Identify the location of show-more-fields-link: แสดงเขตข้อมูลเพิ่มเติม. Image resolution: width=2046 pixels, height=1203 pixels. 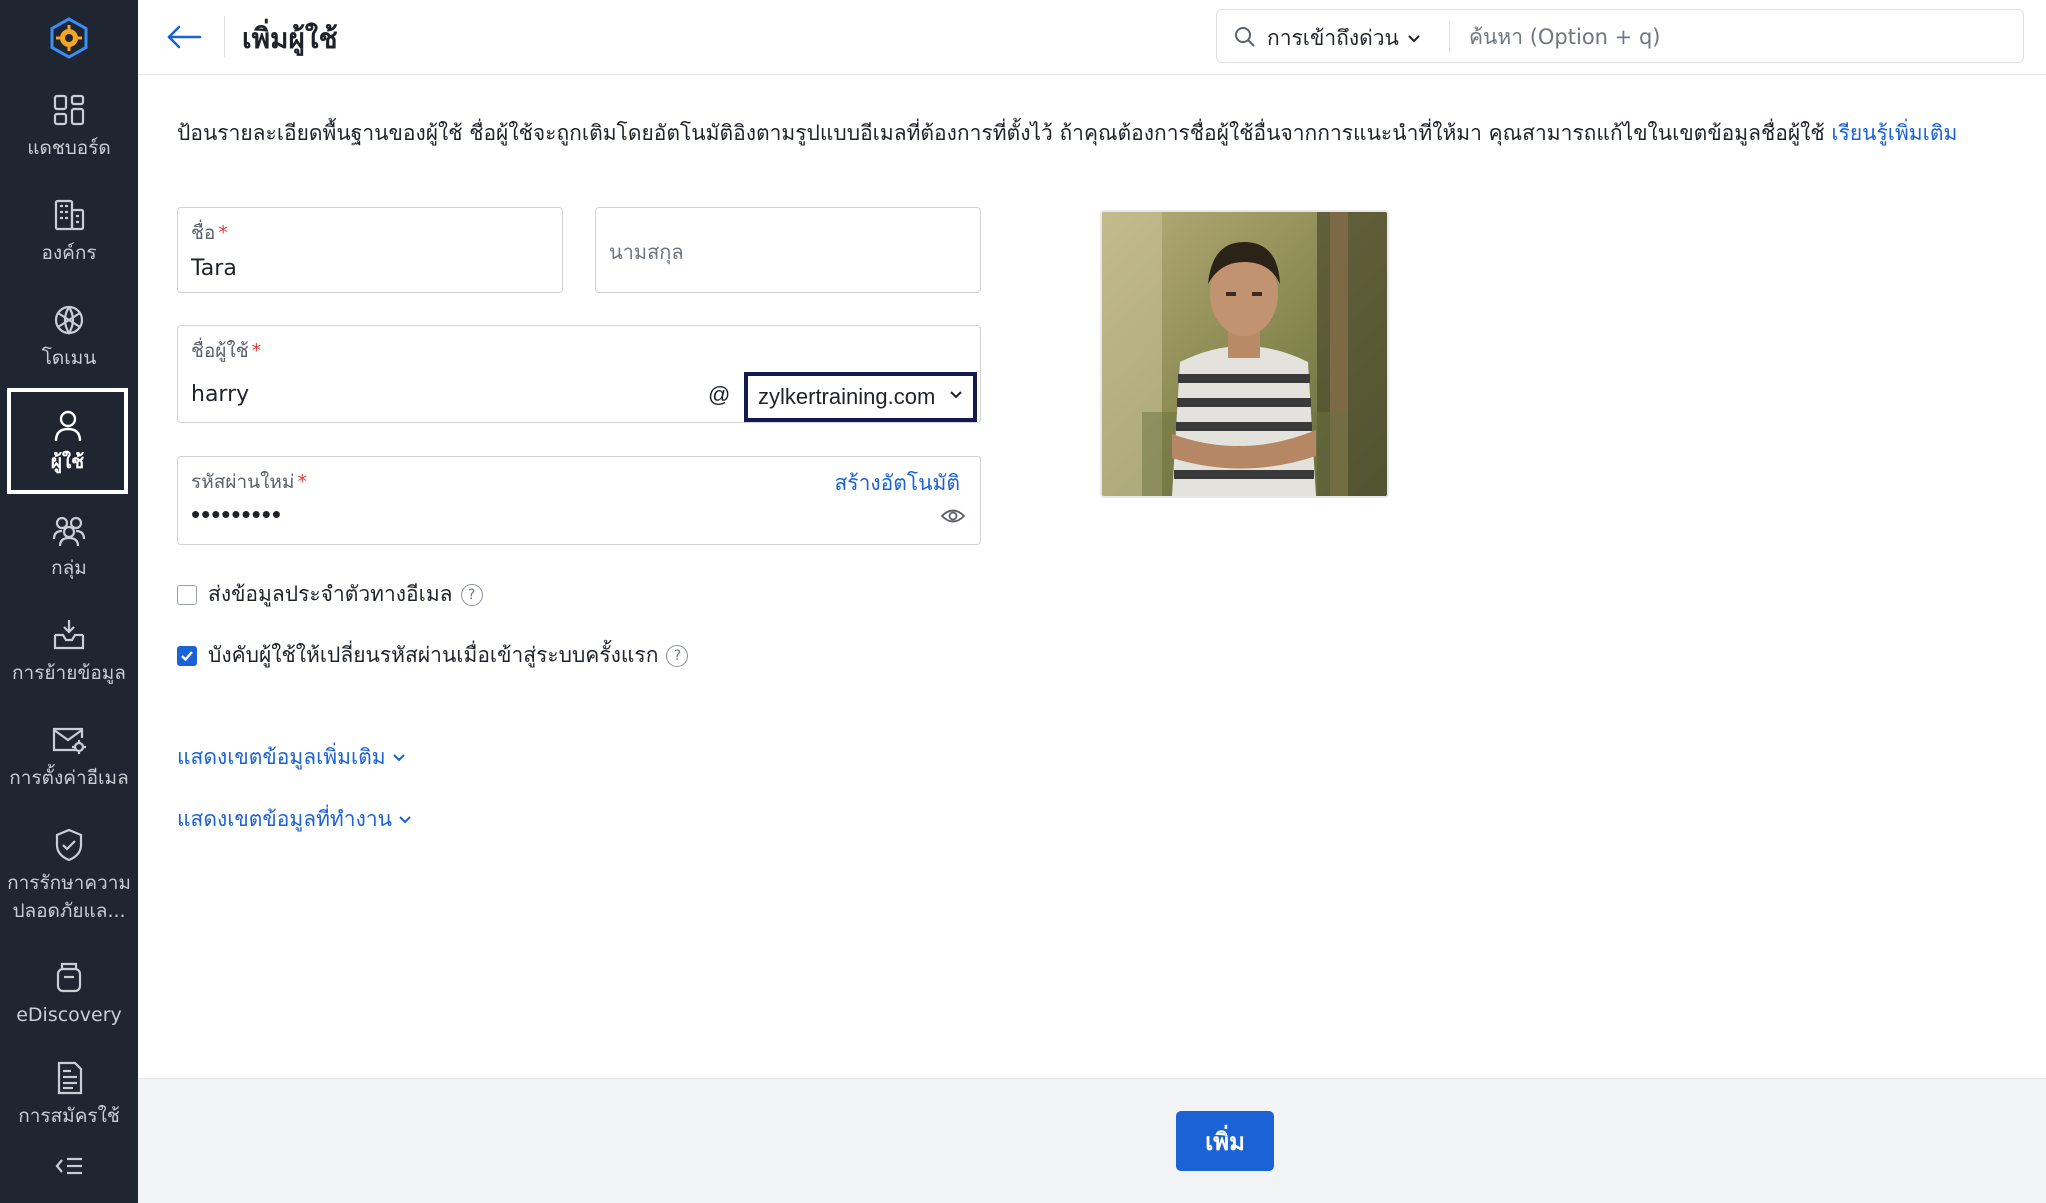
(291, 757).